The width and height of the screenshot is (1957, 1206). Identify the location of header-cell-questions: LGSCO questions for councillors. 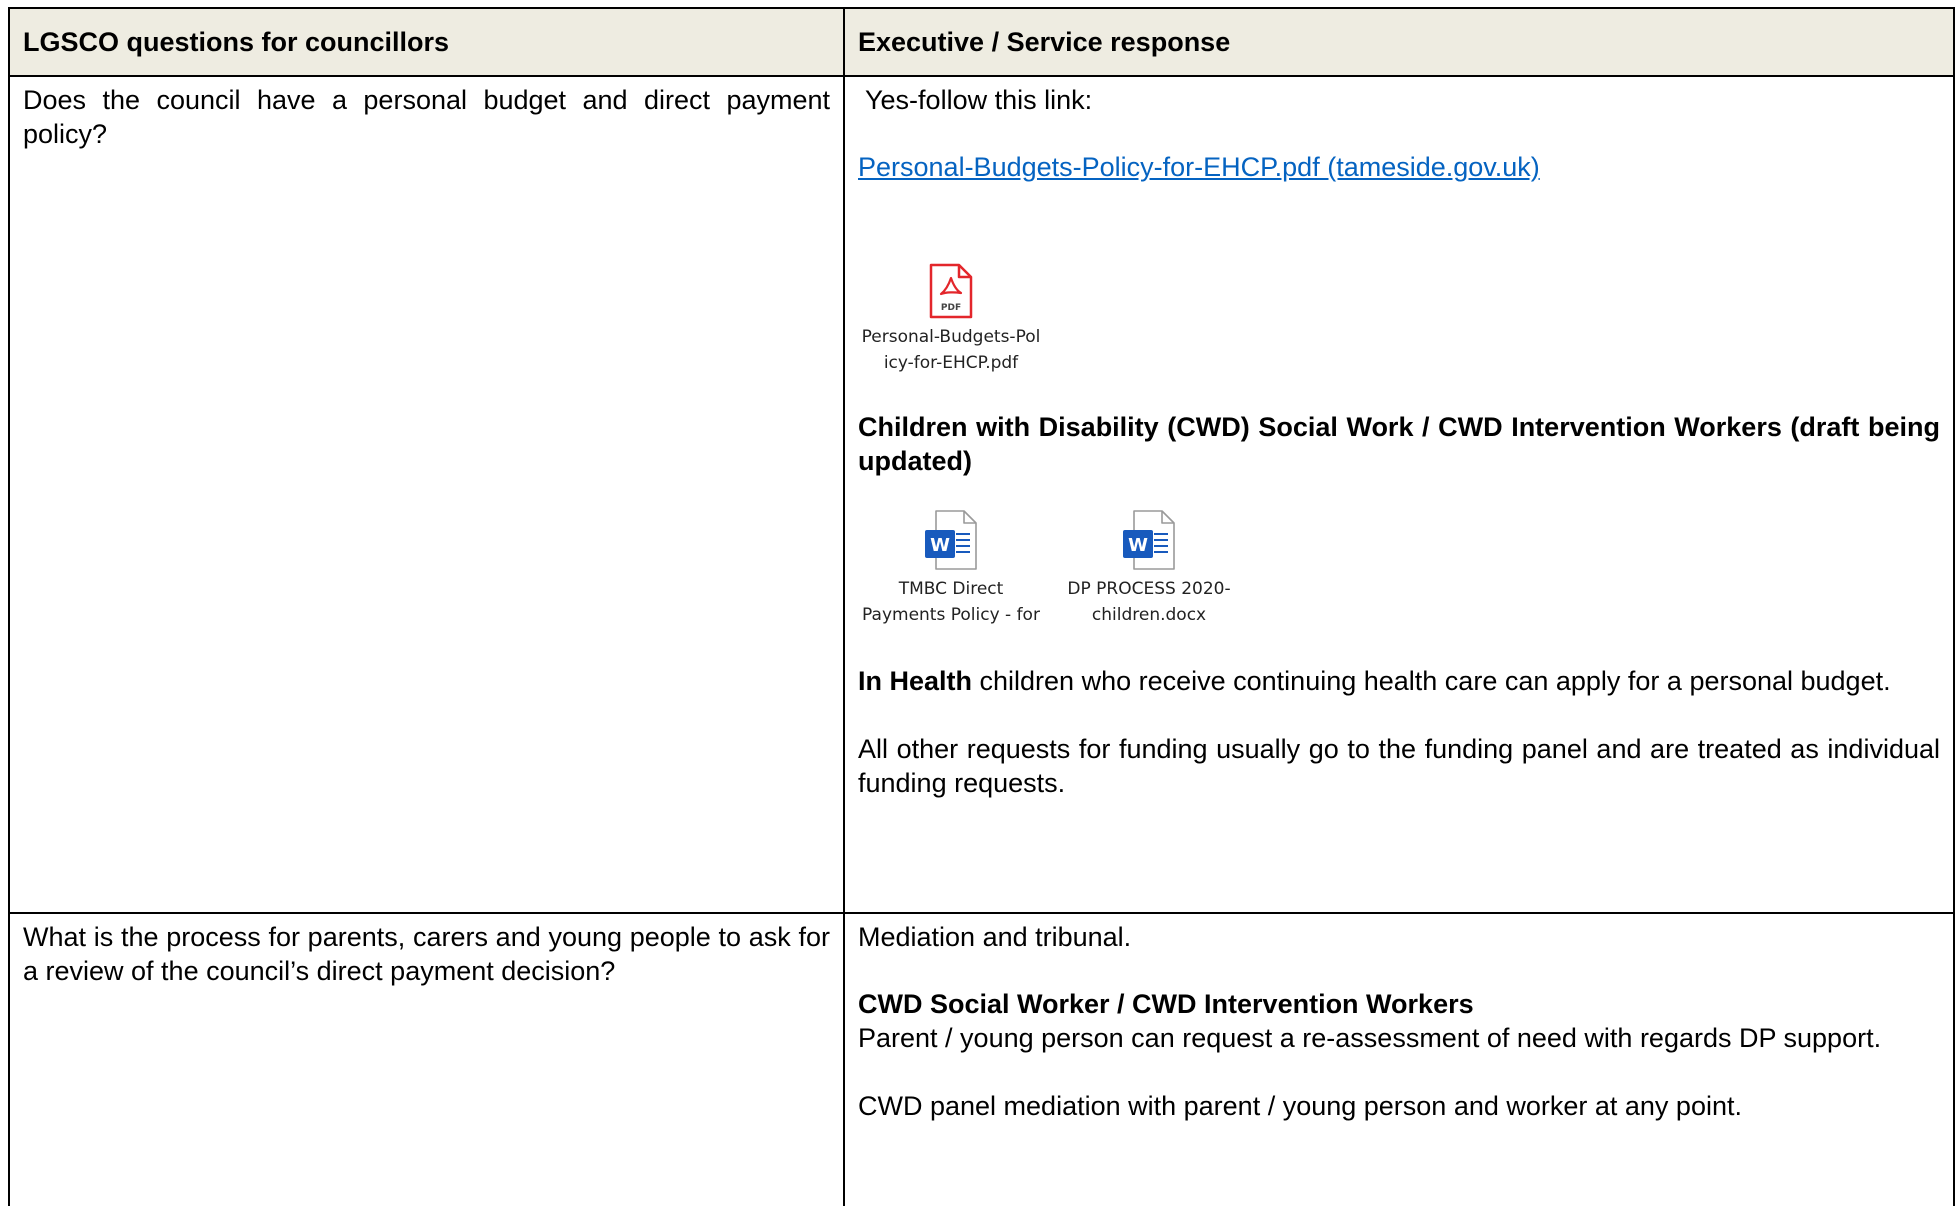
(426, 42).